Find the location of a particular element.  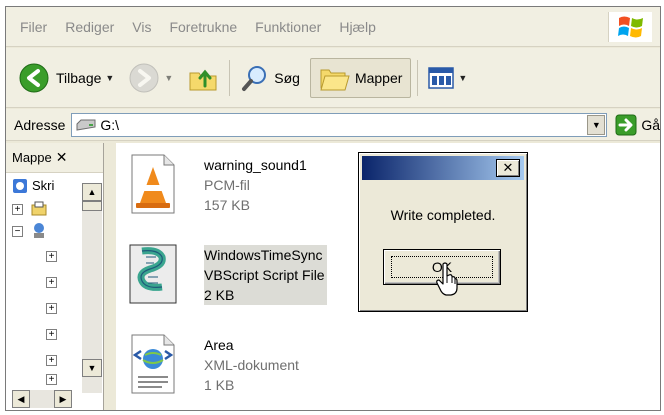

scroll-up-icon: ▲ is located at coordinates (92, 192).